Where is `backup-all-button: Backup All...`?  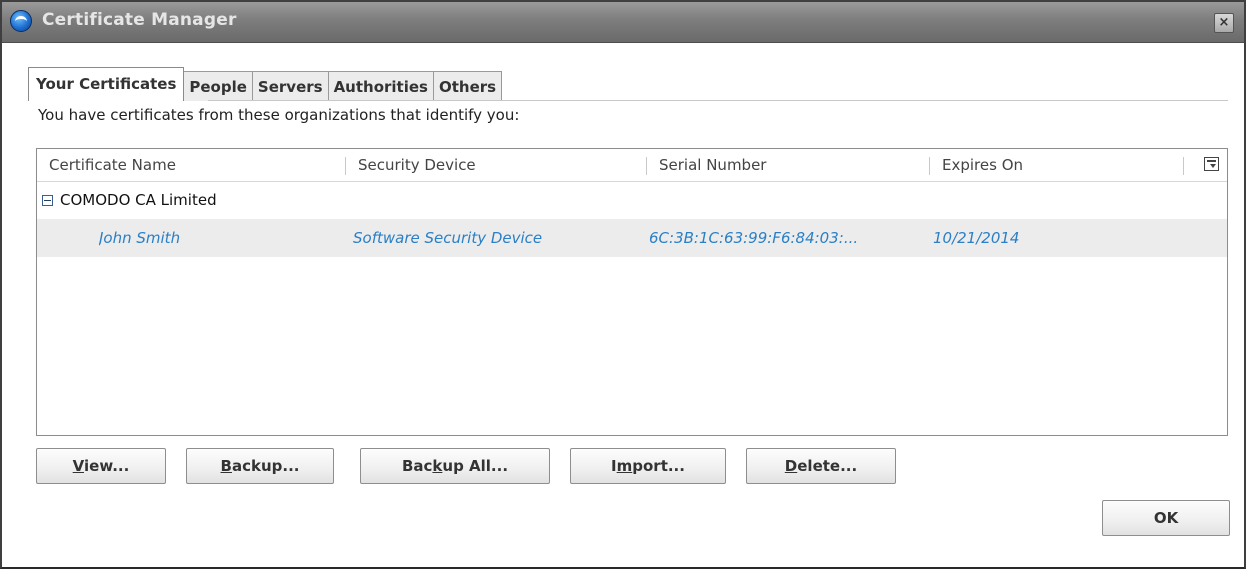
backup-all-button: Backup All... is located at coordinates (455, 466).